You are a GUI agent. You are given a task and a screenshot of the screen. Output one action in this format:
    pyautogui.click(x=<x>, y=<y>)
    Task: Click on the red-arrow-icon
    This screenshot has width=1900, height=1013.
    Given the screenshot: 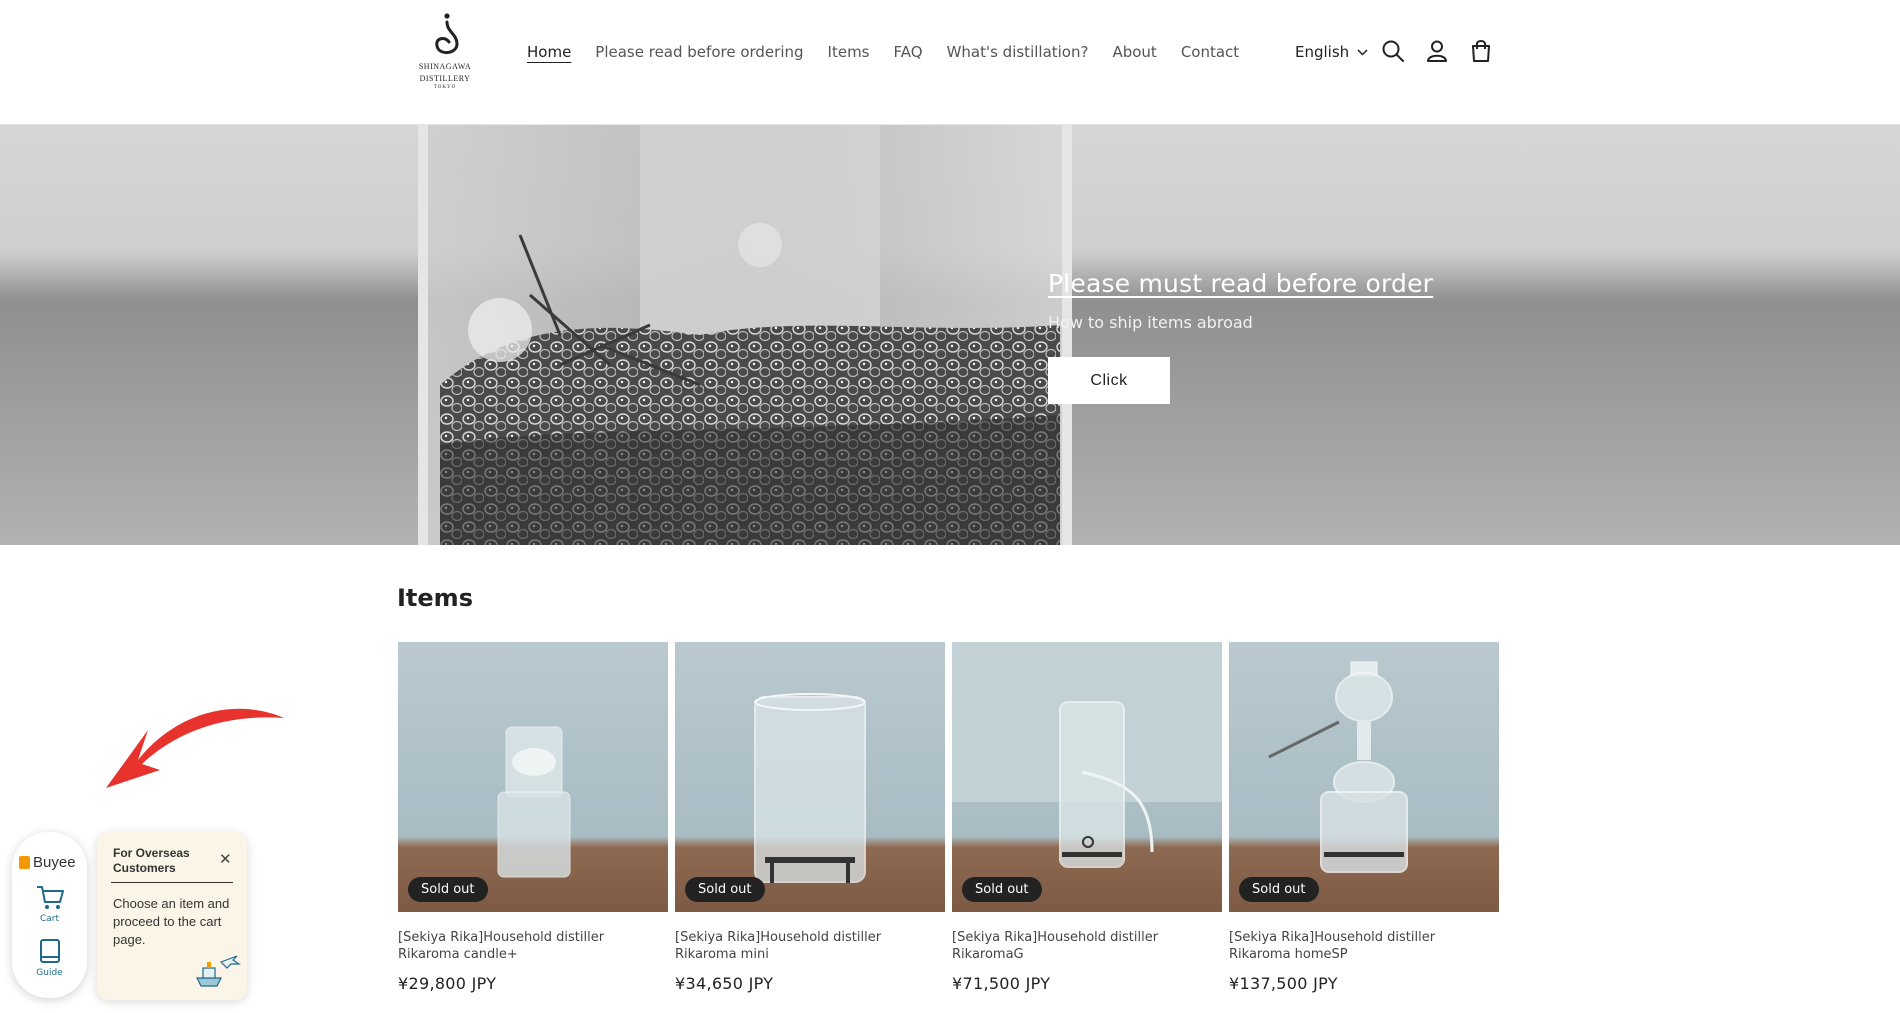 What is the action you would take?
    pyautogui.click(x=195, y=748)
    